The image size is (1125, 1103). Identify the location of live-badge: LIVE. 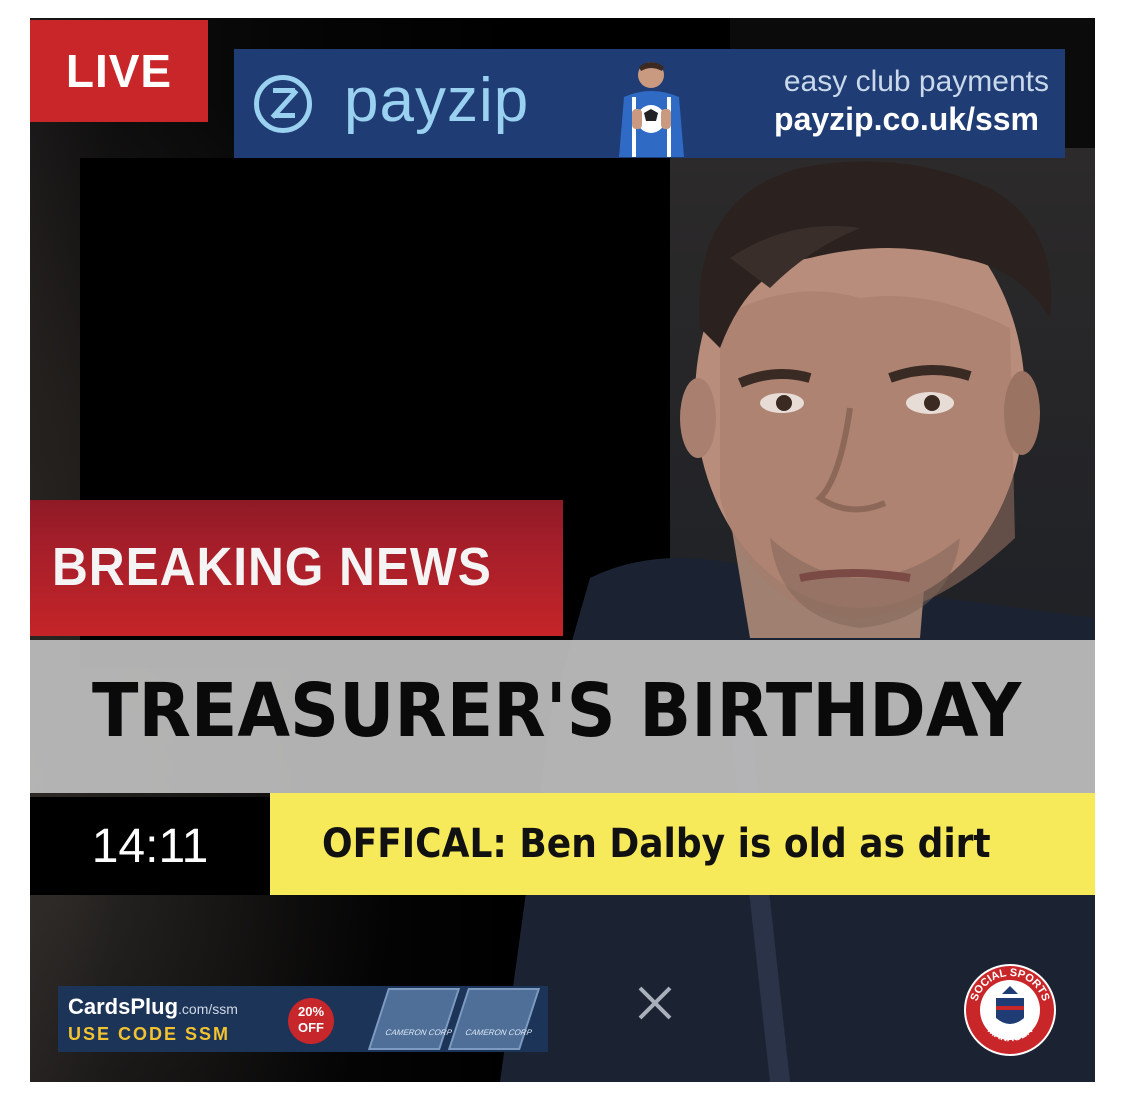
(119, 71).